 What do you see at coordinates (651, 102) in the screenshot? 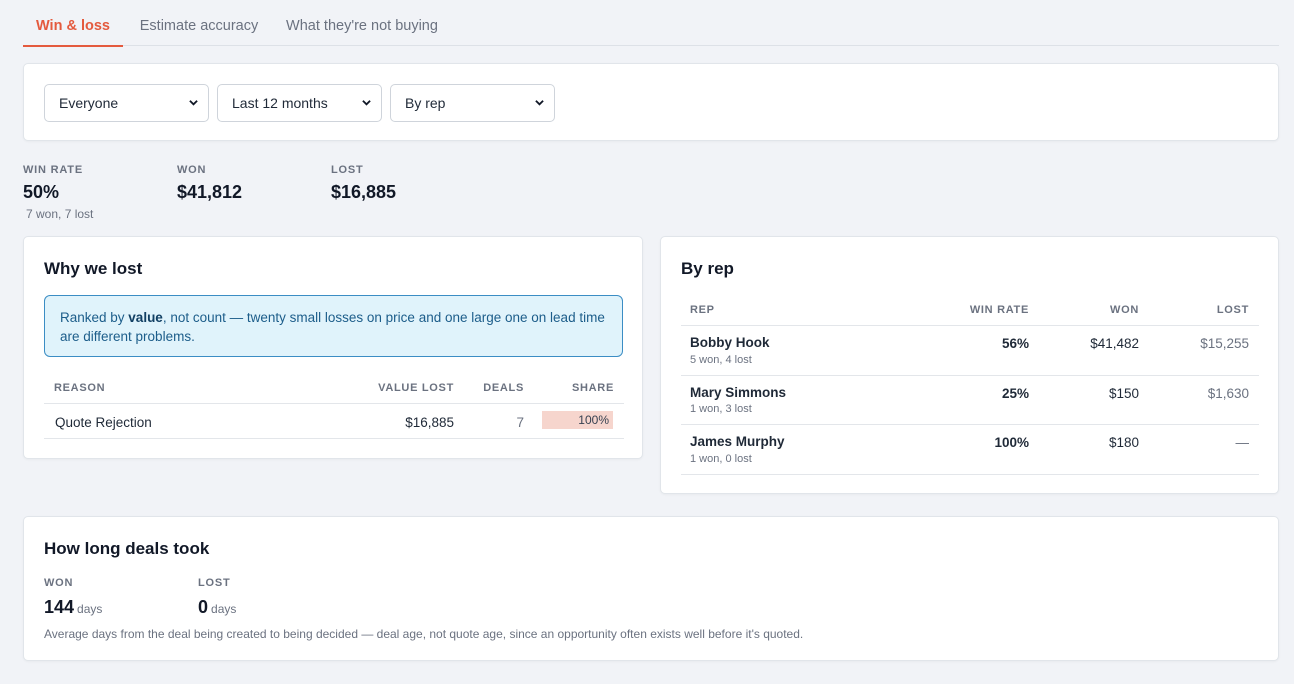
I see `filter-card: Everyone Last 12 months By rep` at bounding box center [651, 102].